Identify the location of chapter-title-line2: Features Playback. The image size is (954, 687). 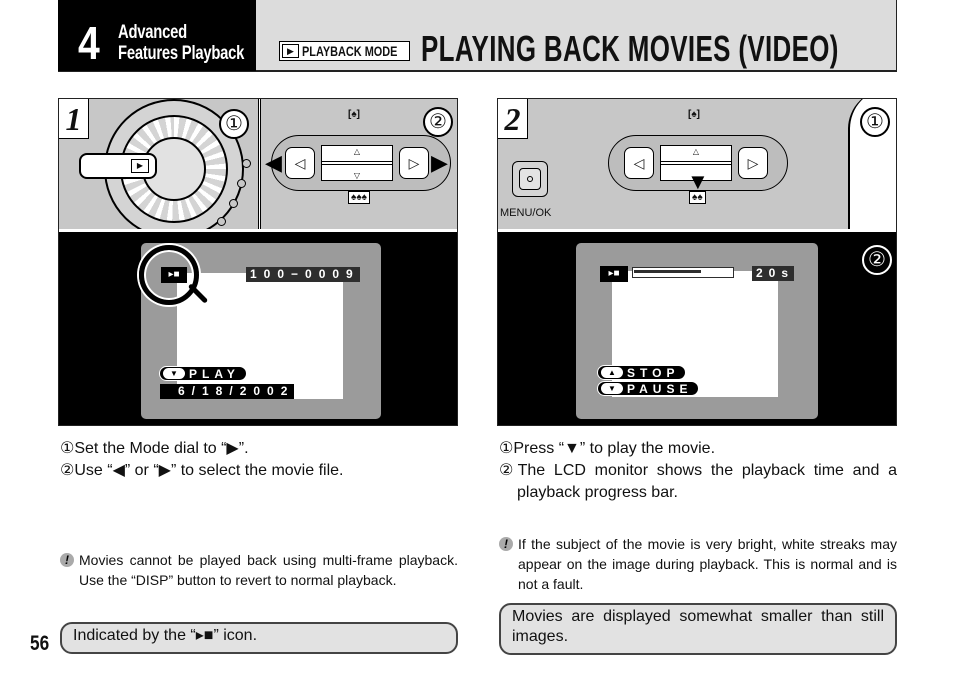
(181, 53).